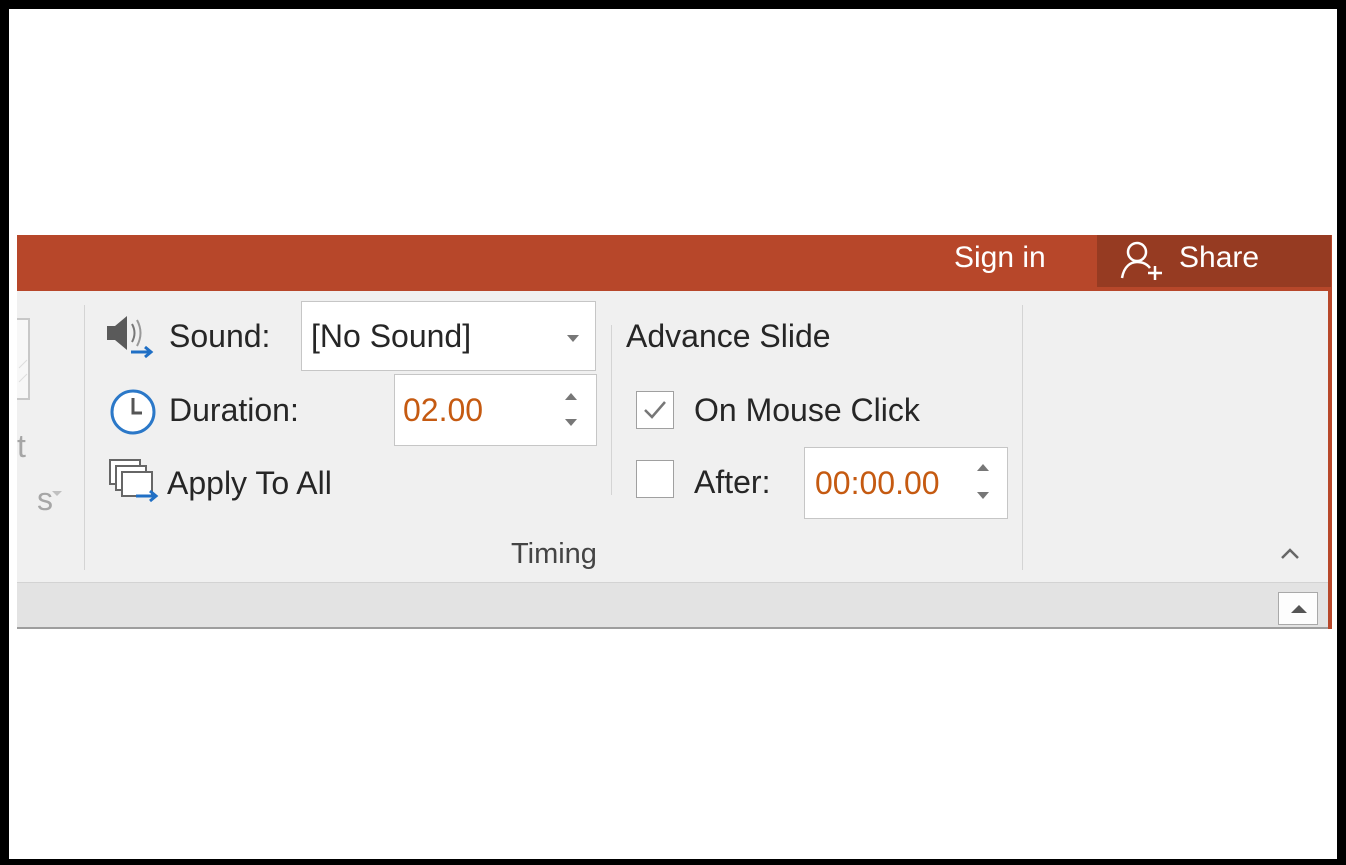 The height and width of the screenshot is (865, 1346). What do you see at coordinates (877, 483) in the screenshot?
I see `after-time-value: 00:00.00` at bounding box center [877, 483].